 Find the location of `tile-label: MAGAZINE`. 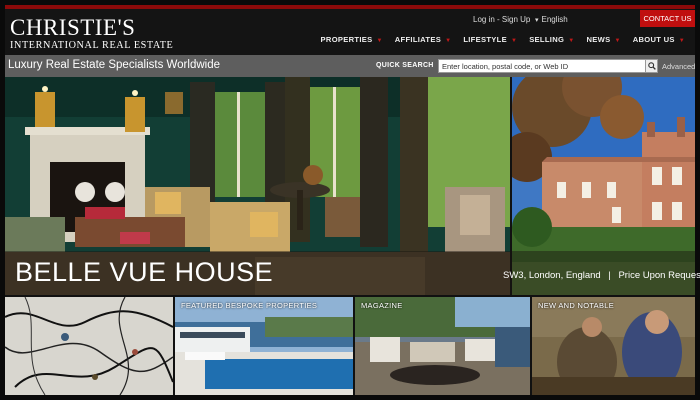

tile-label: MAGAZINE is located at coordinates (382, 305).